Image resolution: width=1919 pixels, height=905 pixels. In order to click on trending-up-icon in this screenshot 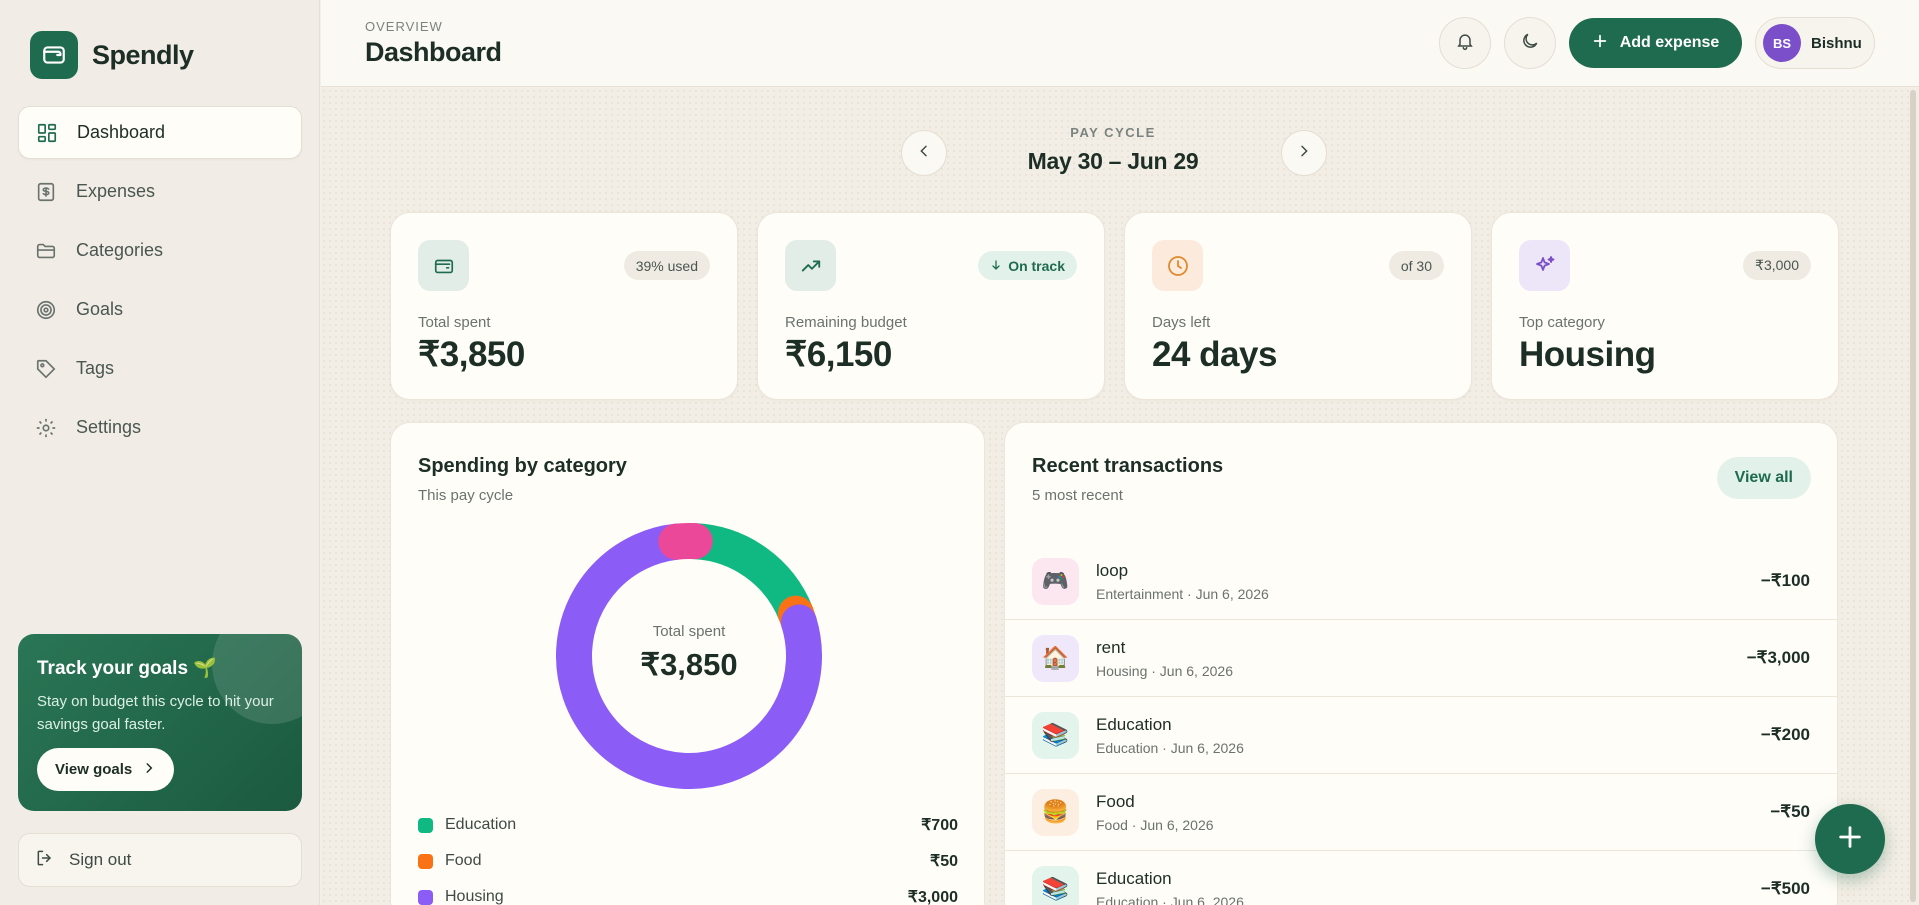, I will do `click(810, 265)`.